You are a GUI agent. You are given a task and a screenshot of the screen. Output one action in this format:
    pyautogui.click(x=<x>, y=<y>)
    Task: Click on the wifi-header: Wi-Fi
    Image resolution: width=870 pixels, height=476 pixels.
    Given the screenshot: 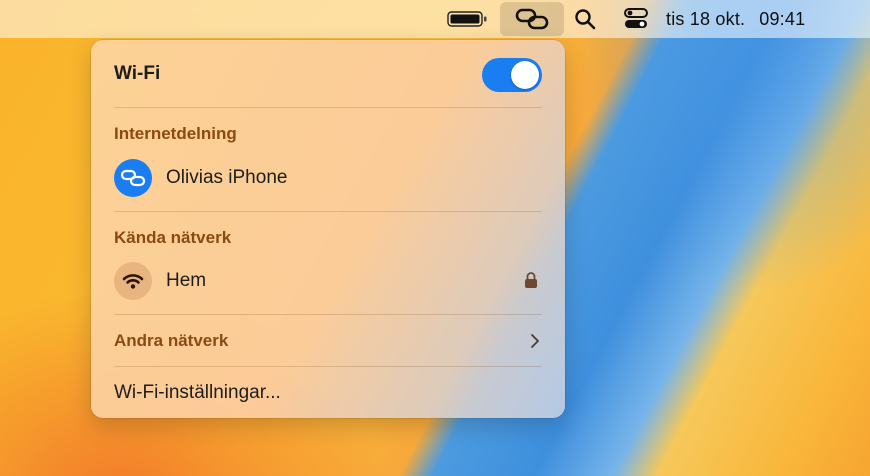 What is the action you would take?
    pyautogui.click(x=328, y=74)
    